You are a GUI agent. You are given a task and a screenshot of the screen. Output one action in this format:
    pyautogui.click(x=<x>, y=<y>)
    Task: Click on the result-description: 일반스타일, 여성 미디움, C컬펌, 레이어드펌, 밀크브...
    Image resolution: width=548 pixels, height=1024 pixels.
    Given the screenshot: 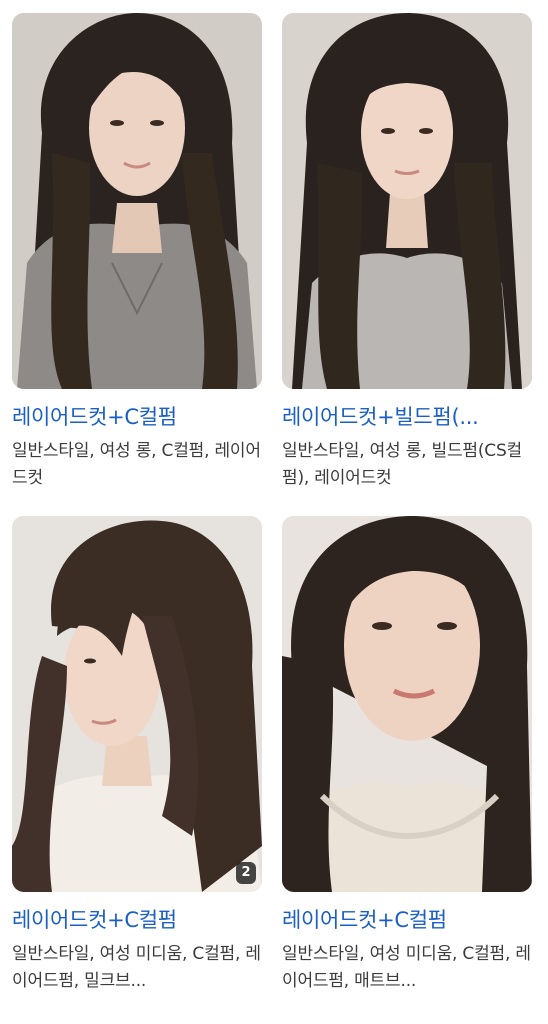 What is the action you would take?
    pyautogui.click(x=136, y=967)
    